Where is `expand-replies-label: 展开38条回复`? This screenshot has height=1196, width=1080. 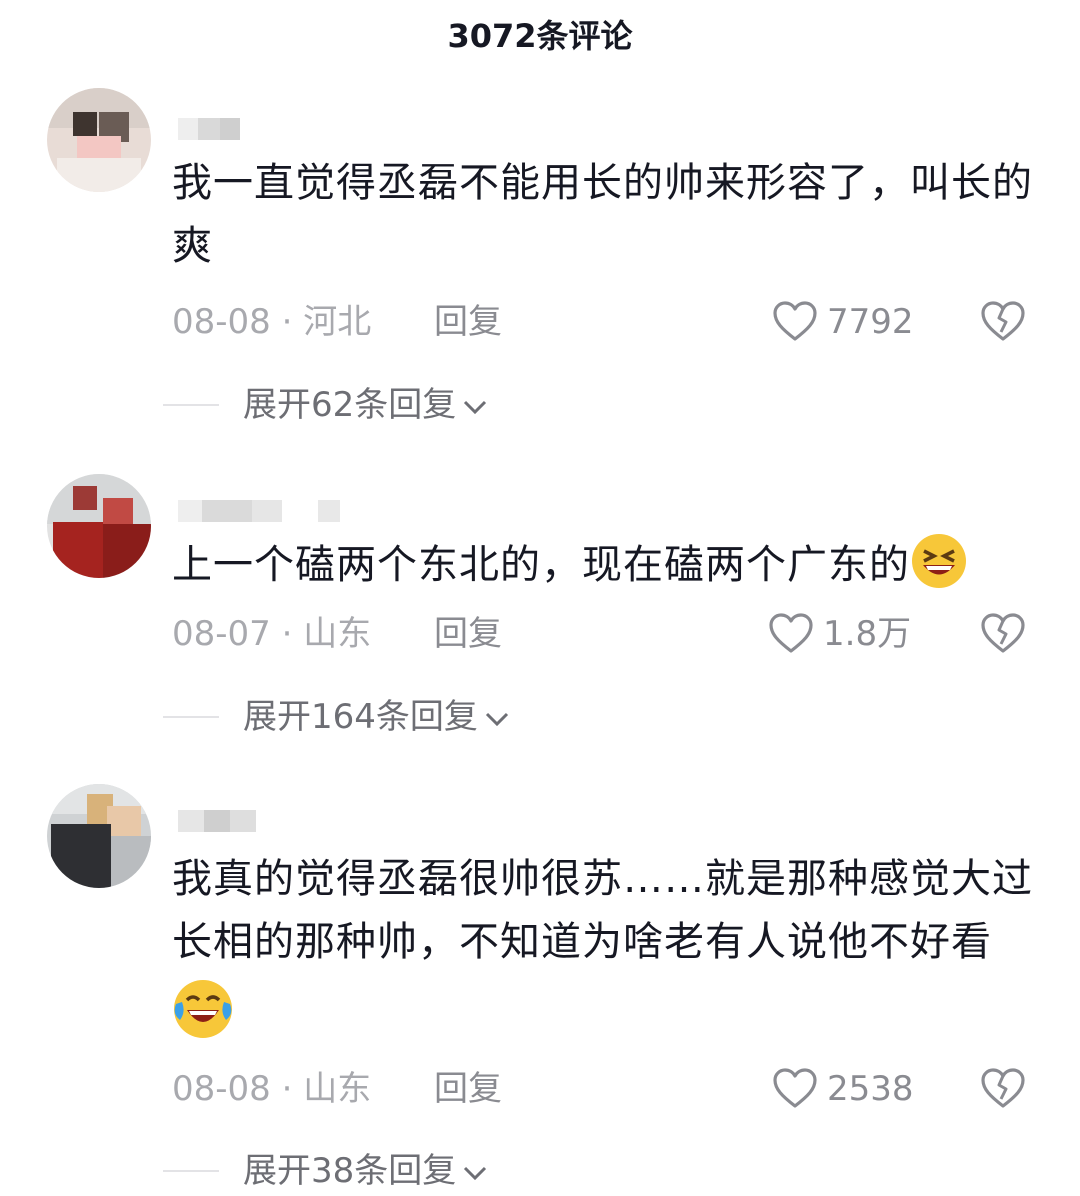 expand-replies-label: 展开38条回复 is located at coordinates (350, 1171).